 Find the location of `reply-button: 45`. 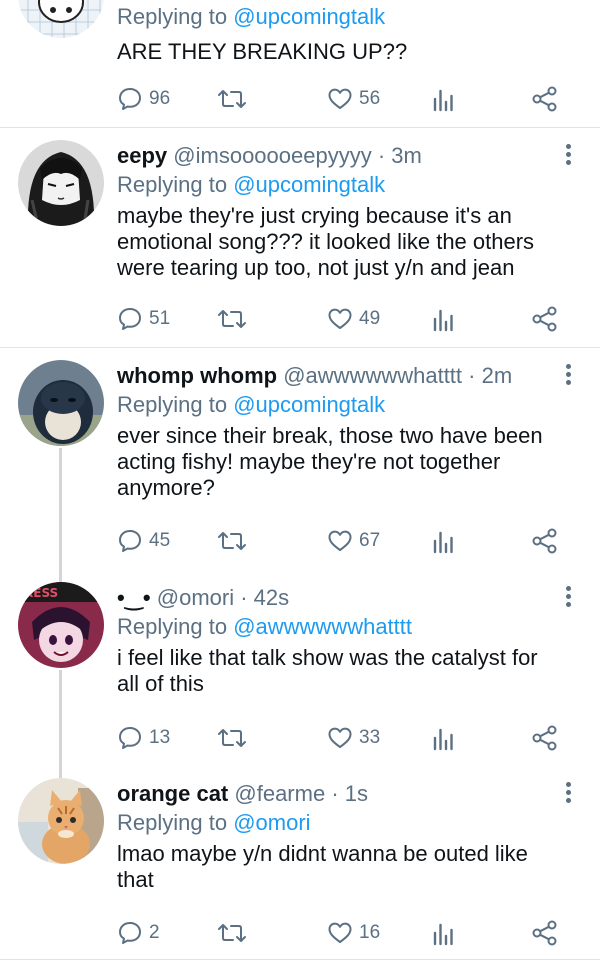

reply-button: 45 is located at coordinates (143, 541).